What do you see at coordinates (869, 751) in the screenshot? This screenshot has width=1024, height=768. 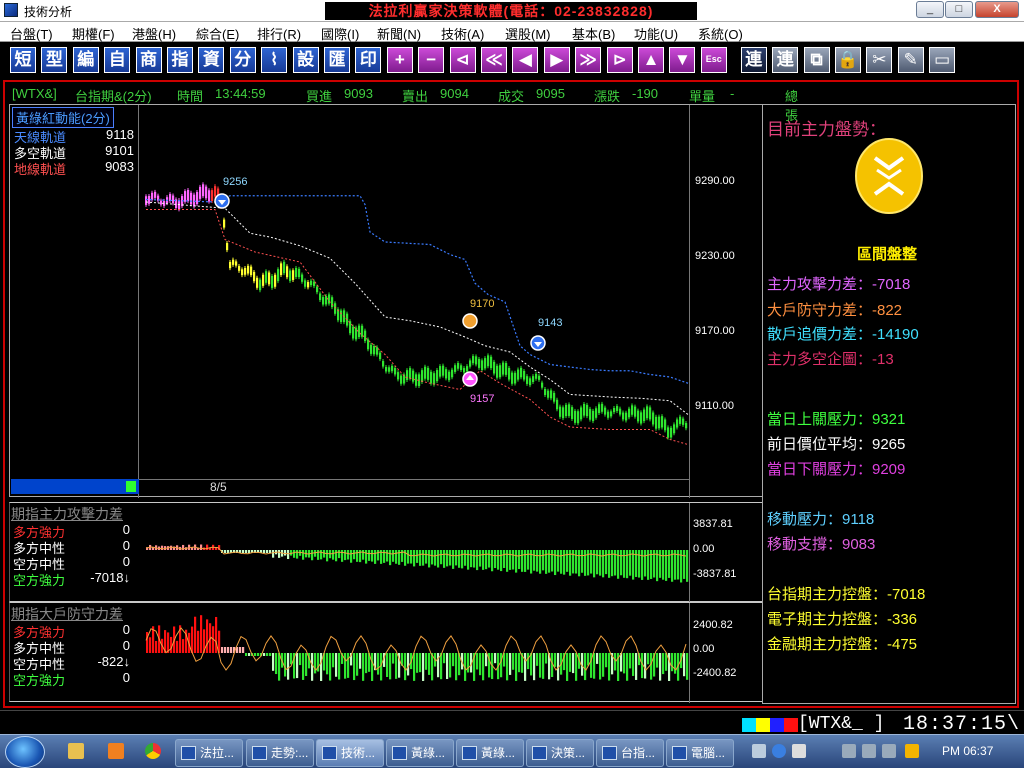 I see `tray-network-icon` at bounding box center [869, 751].